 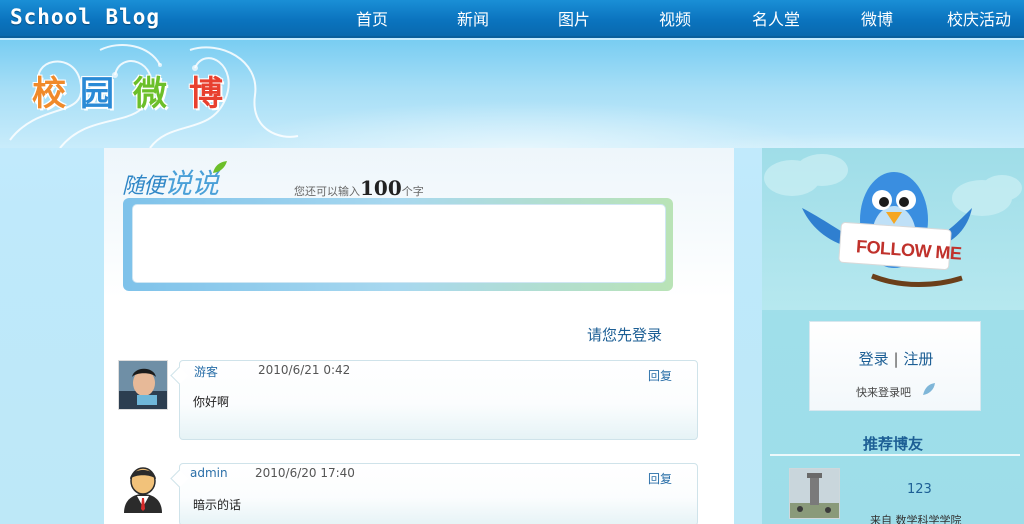 I want to click on login-prompt-link: 请您先登录, so click(x=624, y=334).